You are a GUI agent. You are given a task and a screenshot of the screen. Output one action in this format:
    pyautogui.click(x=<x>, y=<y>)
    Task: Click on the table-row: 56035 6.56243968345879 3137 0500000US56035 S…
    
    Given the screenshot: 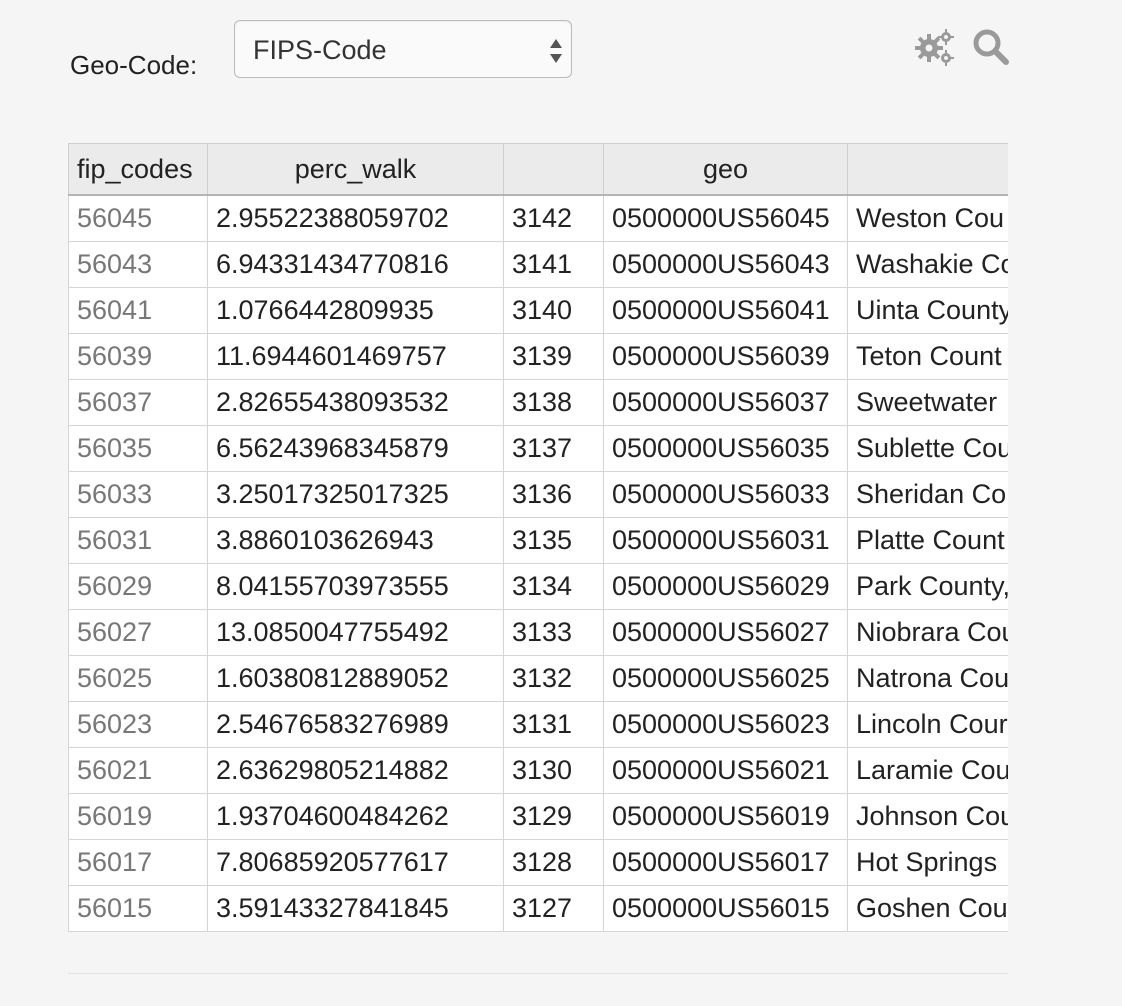 What is the action you would take?
    pyautogui.click(x=538, y=448)
    